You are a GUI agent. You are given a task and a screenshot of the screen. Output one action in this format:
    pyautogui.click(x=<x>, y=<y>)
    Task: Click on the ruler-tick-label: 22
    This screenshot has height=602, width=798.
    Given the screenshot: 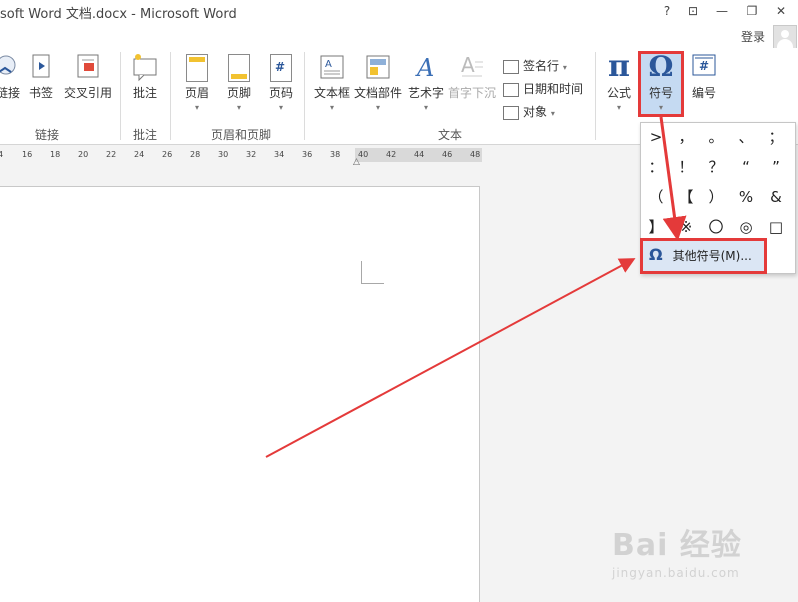 What is the action you would take?
    pyautogui.click(x=111, y=154)
    